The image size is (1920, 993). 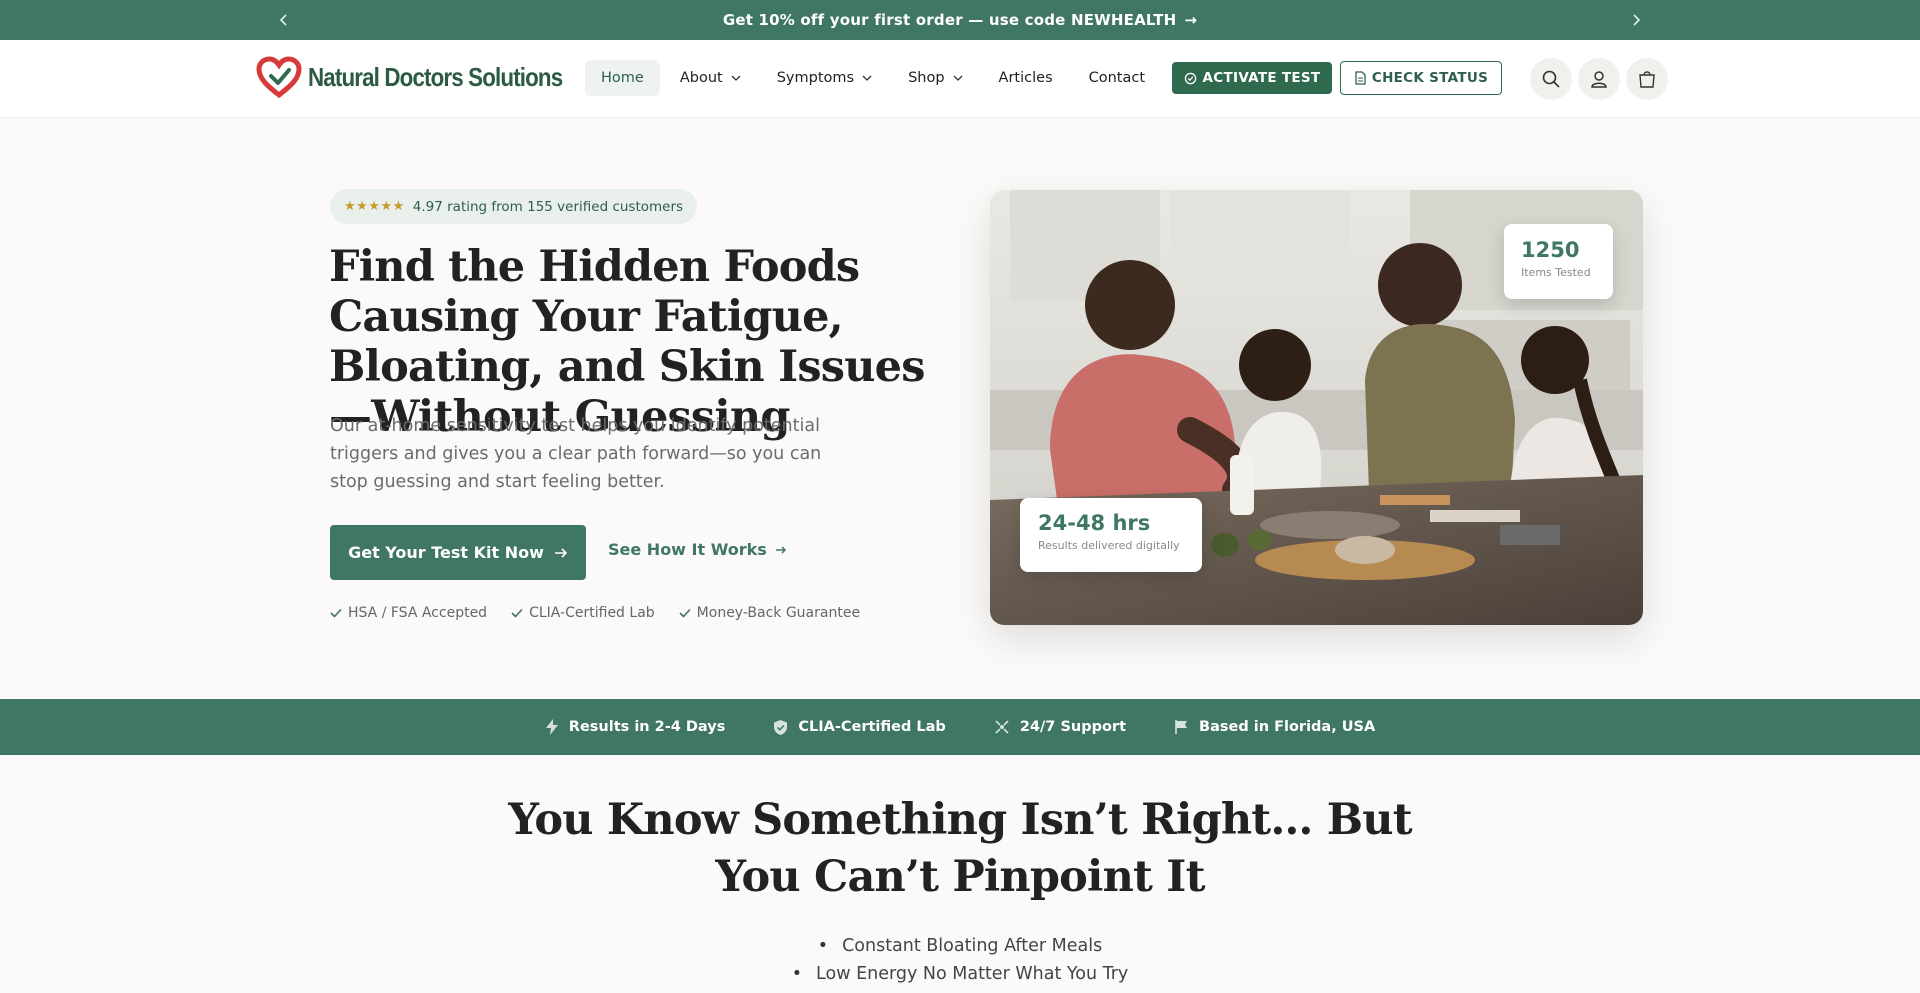 What do you see at coordinates (374, 206) in the screenshot?
I see `star-rating-icon: ★★★★★` at bounding box center [374, 206].